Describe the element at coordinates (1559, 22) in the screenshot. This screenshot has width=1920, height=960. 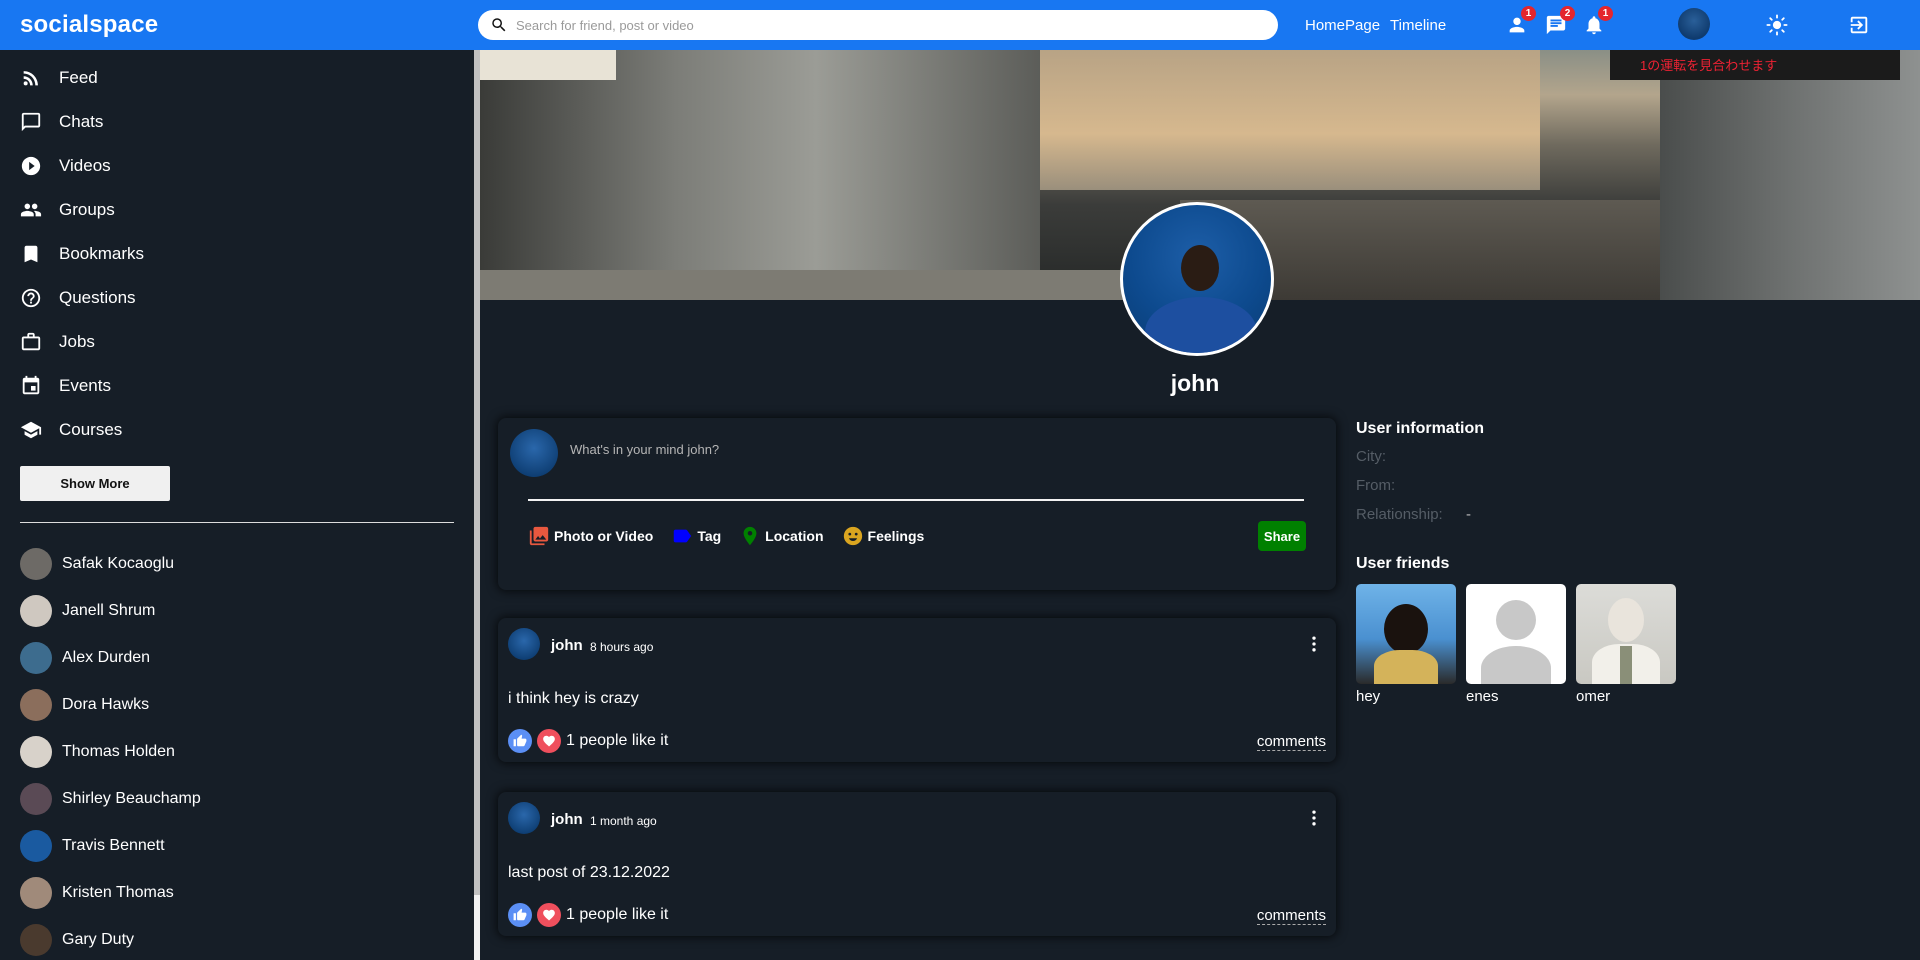
I see `messages-button: 2` at that location.